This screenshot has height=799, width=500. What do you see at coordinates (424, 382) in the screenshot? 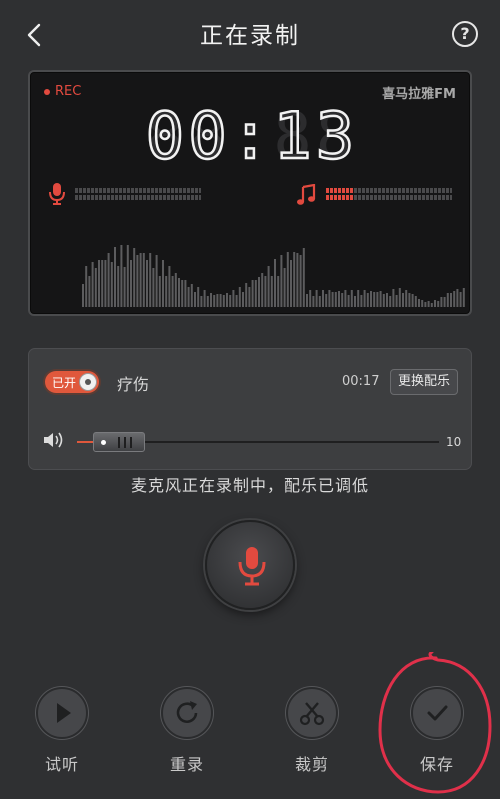
I see `change-music-button: 更换配乐` at bounding box center [424, 382].